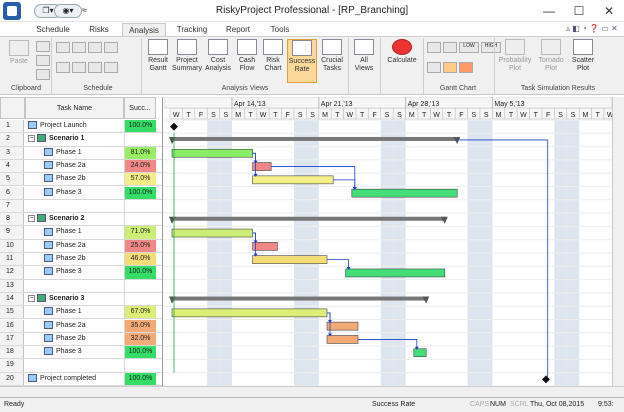 Image resolution: width=624 pixels, height=412 pixels. I want to click on gantt-bars-icon, so click(450, 67).